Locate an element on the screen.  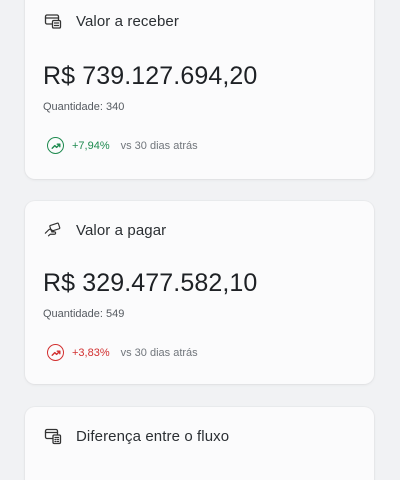
trend-indicator: +3,83% vs 30 dias atrás is located at coordinates (122, 352).